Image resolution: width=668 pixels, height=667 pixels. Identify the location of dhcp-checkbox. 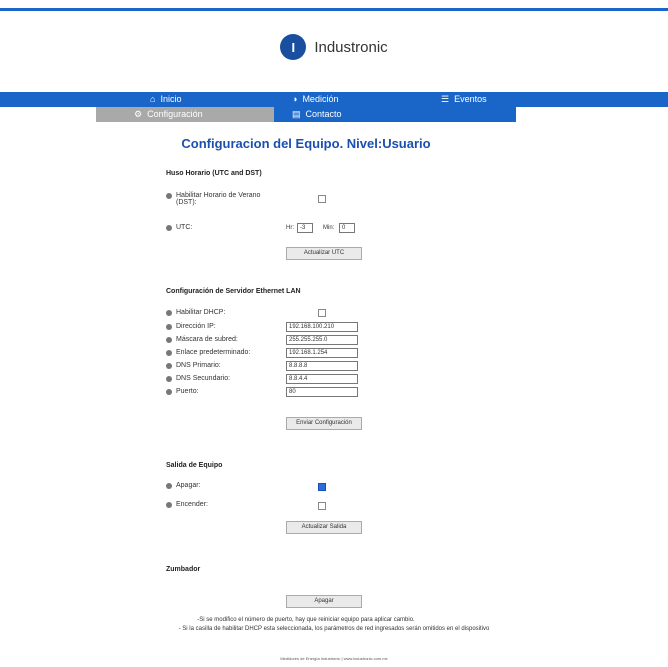
(322, 313).